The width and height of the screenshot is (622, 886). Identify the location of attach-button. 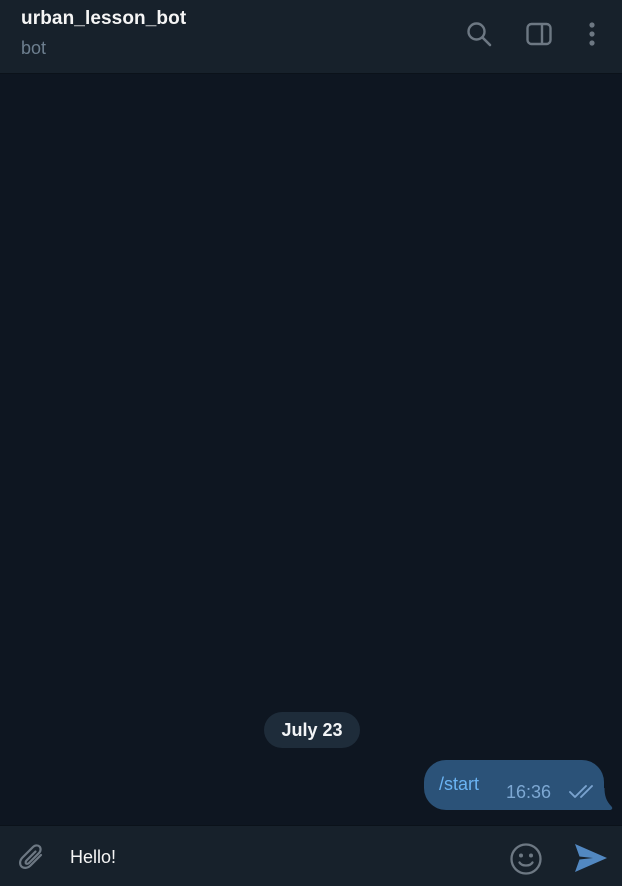
(32, 860).